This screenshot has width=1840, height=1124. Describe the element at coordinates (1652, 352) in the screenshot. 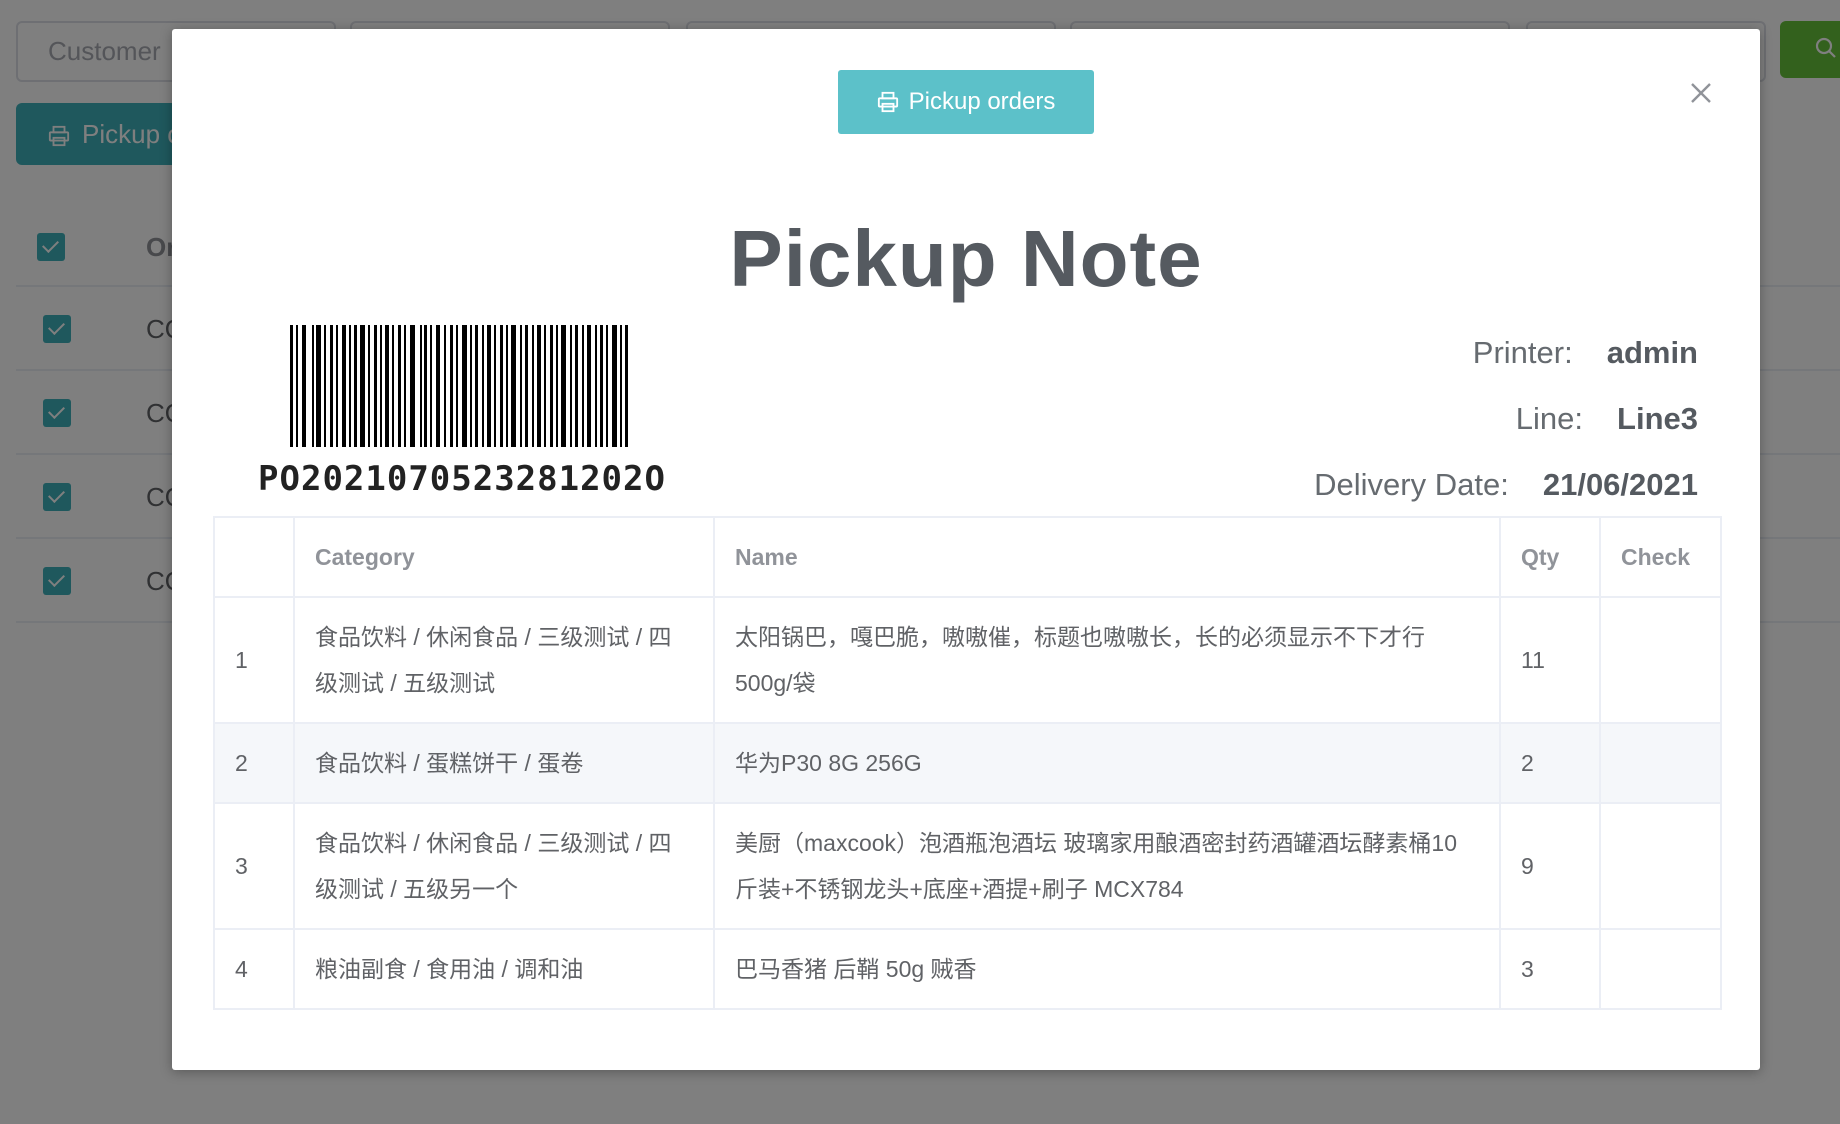

I see `printer-value: admin` at that location.